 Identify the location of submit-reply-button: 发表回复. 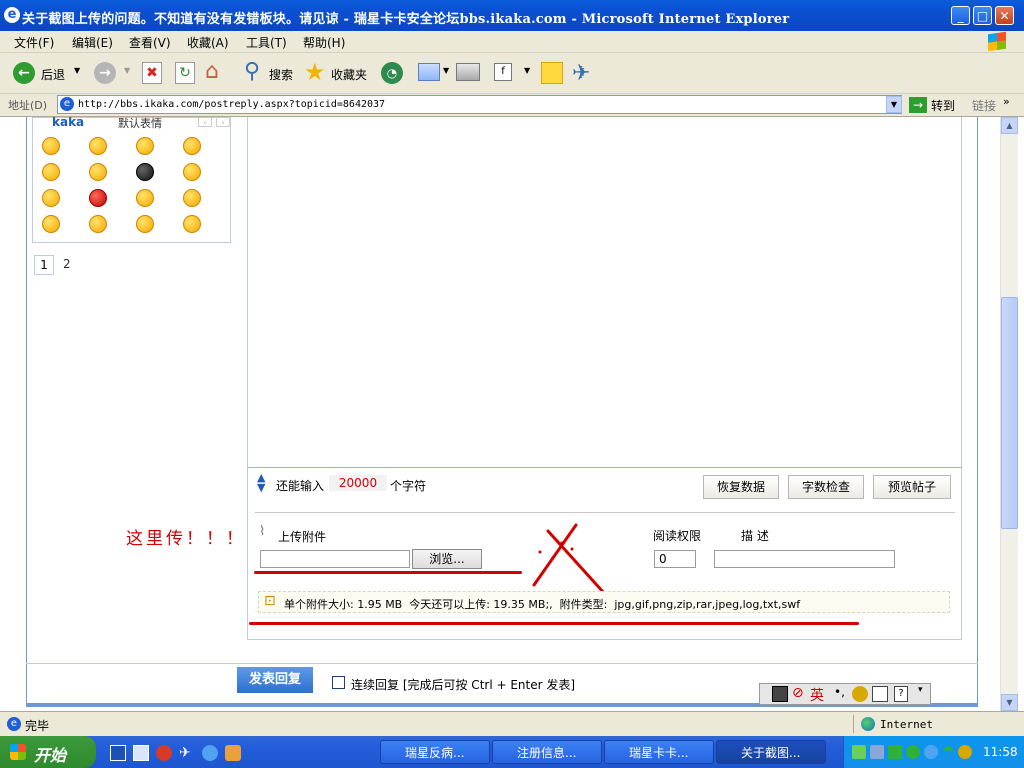
(275, 680).